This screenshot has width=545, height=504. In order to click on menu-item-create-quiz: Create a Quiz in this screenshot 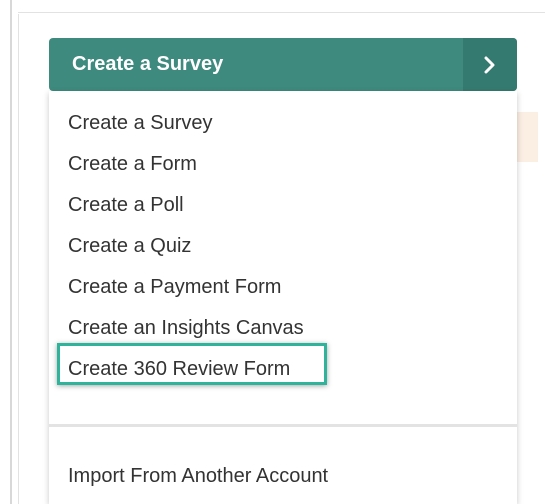, I will do `click(129, 246)`.